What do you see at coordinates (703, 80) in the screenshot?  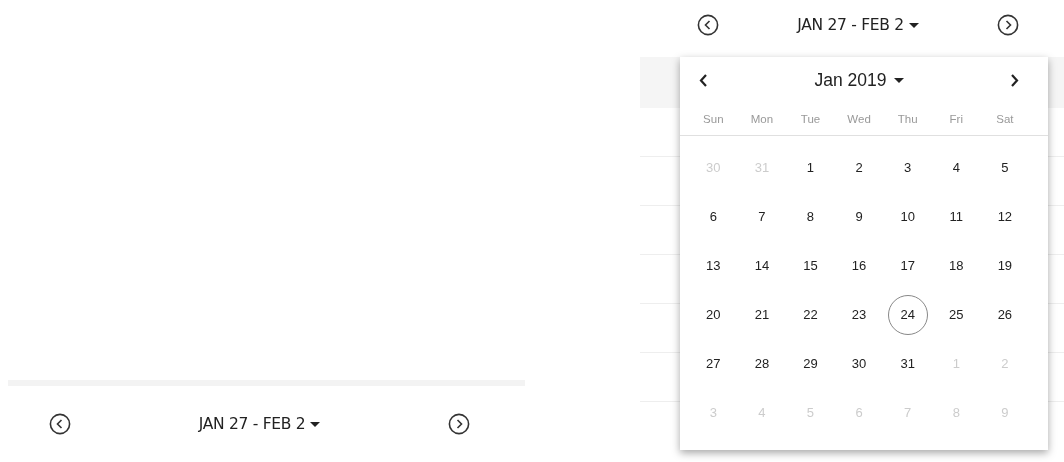 I see `previous-month-icon` at bounding box center [703, 80].